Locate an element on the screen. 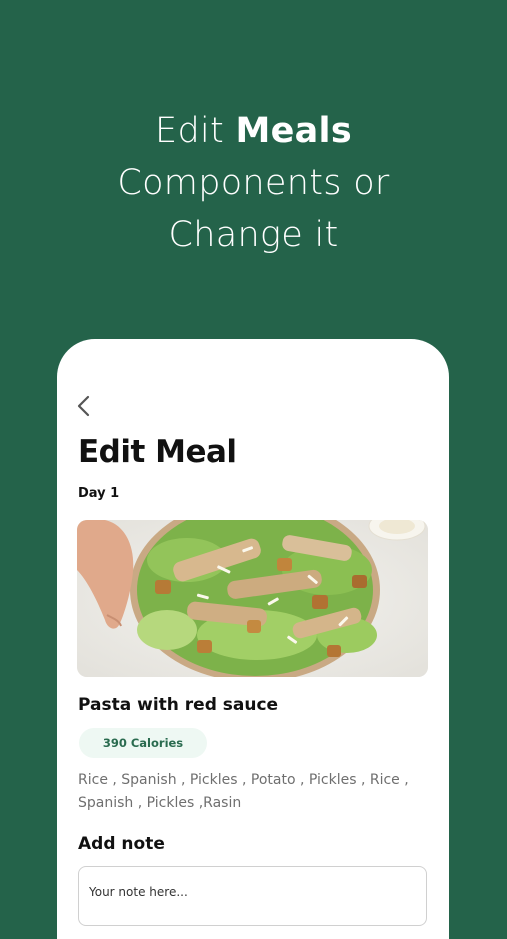 This screenshot has width=507, height=939. meal-image is located at coordinates (252, 598).